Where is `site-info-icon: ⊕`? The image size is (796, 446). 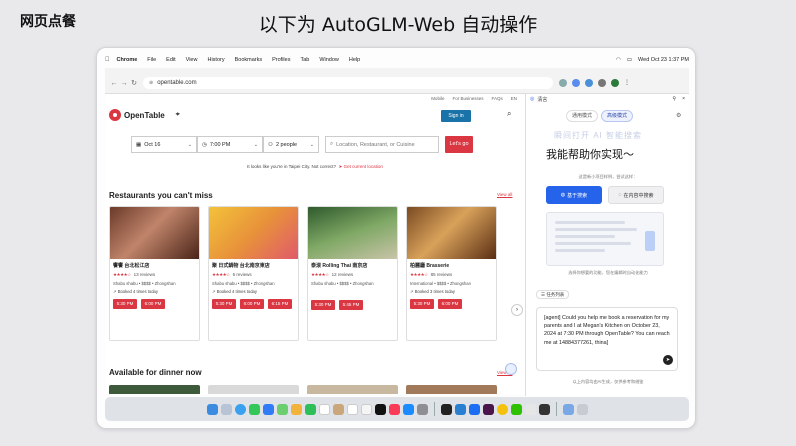 site-info-icon: ⊕ is located at coordinates (151, 83).